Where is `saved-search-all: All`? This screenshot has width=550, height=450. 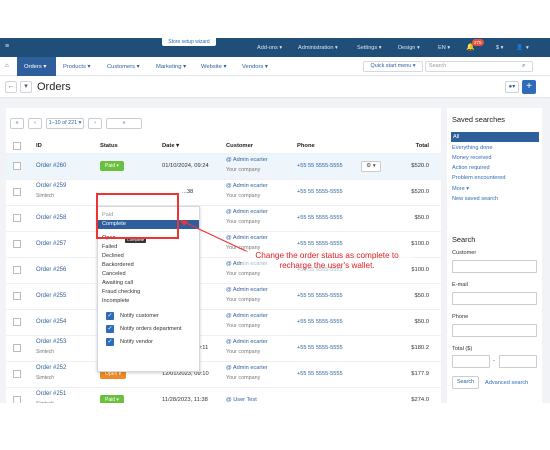 saved-search-all: All is located at coordinates (495, 137).